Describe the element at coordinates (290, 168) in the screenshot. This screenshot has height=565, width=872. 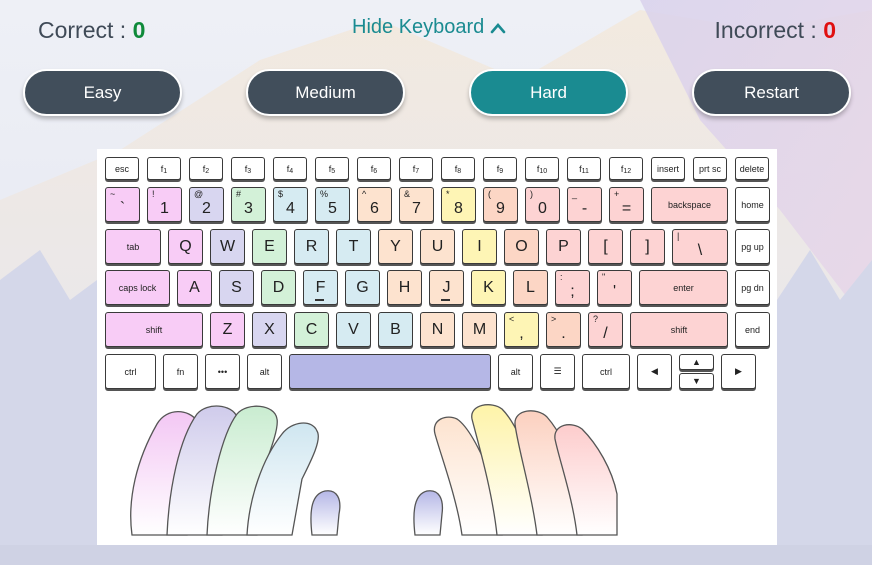
I see `key-f: f4` at that location.